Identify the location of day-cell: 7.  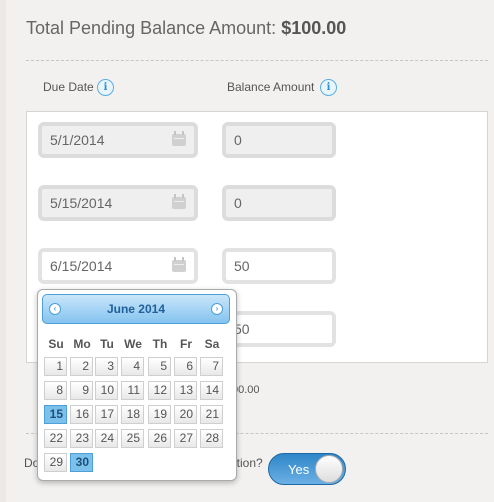
(211, 366).